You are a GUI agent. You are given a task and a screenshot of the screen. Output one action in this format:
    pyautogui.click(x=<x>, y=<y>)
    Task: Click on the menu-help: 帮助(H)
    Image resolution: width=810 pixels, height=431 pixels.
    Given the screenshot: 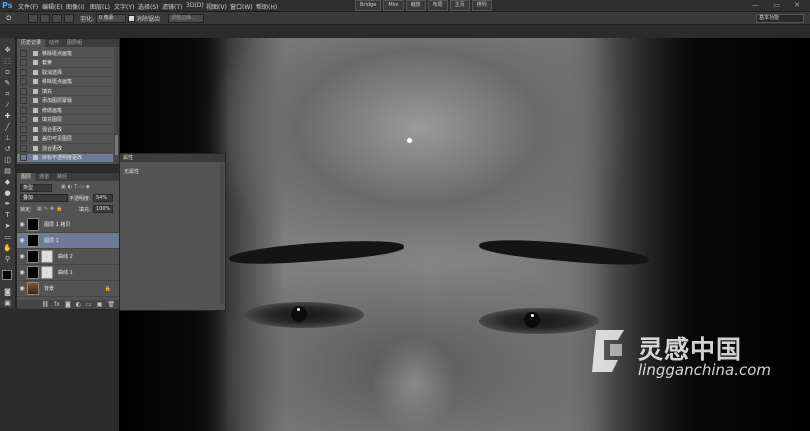 What is the action you would take?
    pyautogui.click(x=266, y=6)
    